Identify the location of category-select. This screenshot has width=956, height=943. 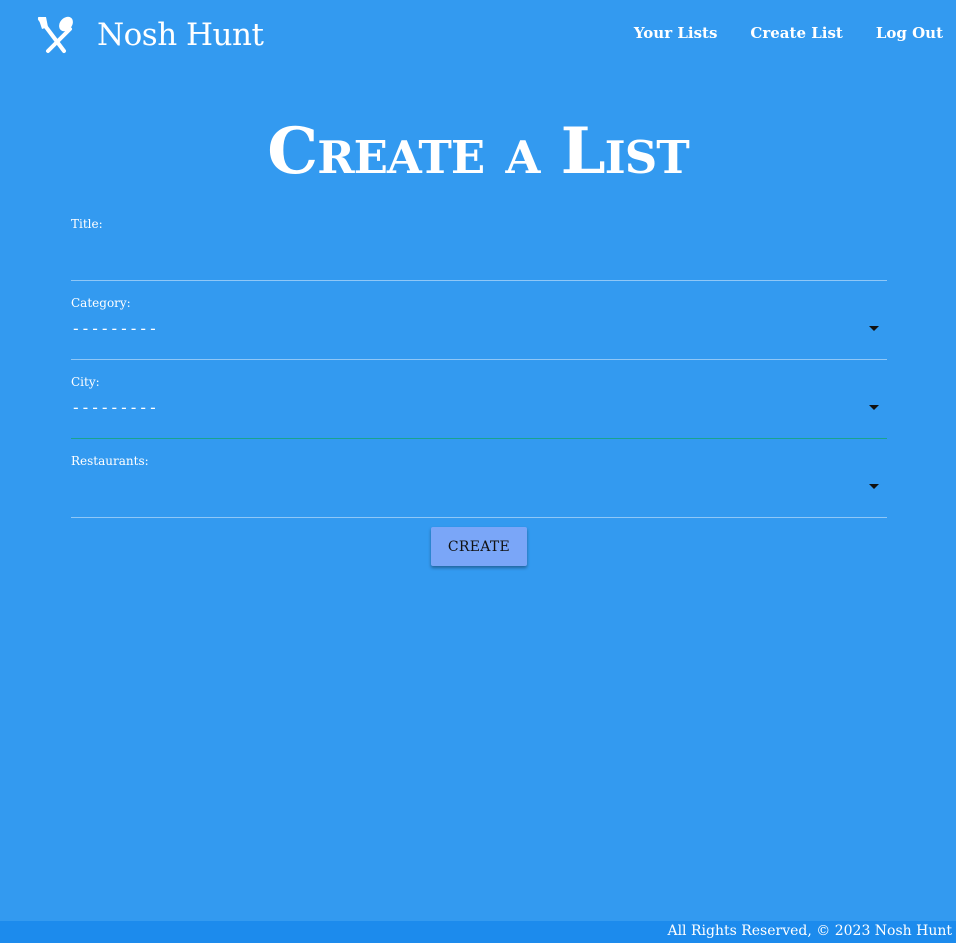
(479, 336).